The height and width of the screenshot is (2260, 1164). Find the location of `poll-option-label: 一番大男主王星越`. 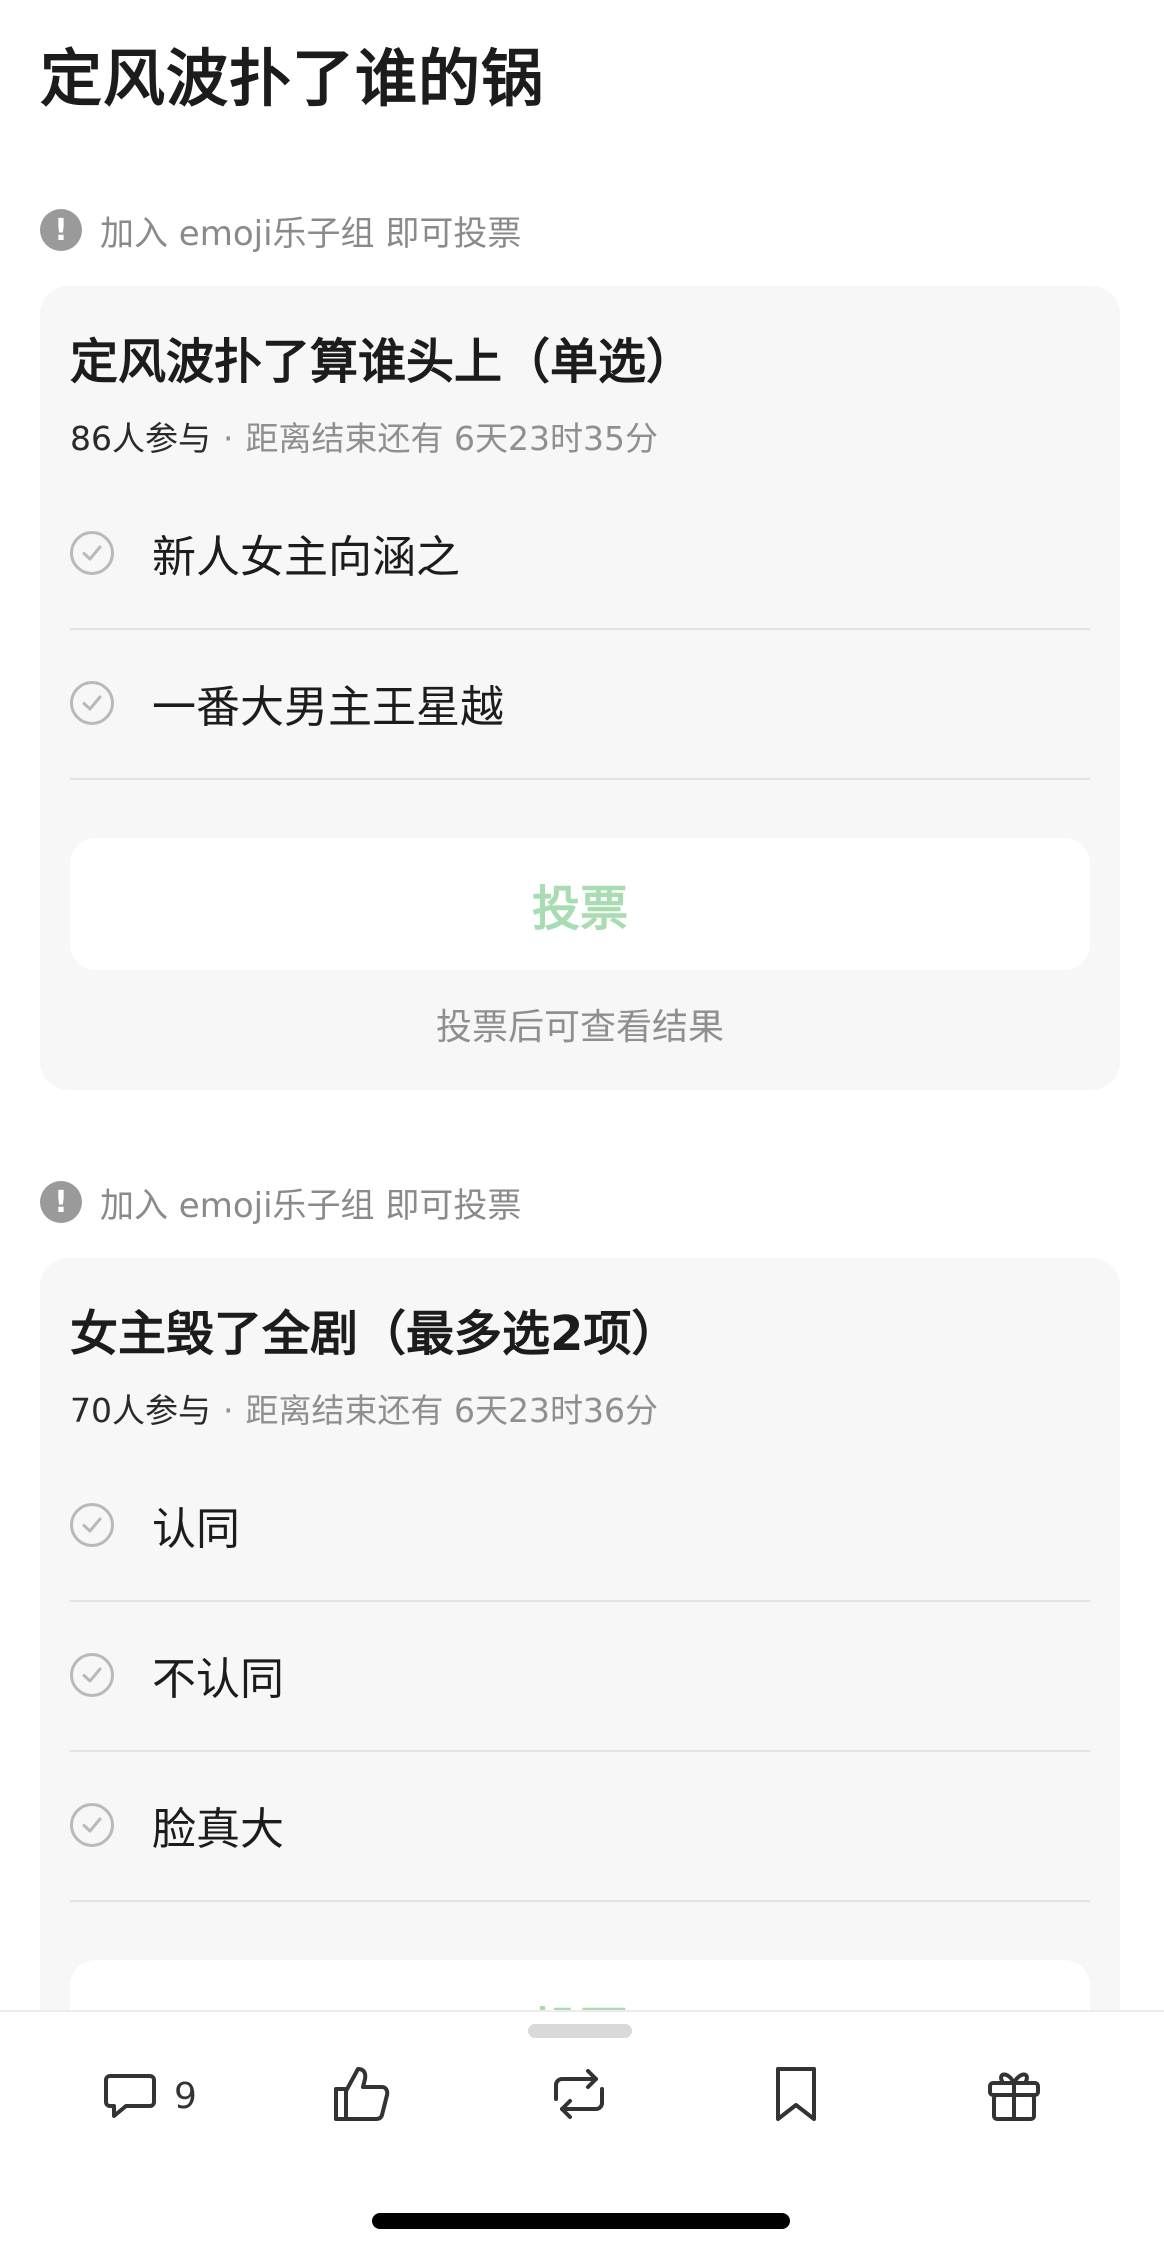

poll-option-label: 一番大男主王星越 is located at coordinates (328, 707).